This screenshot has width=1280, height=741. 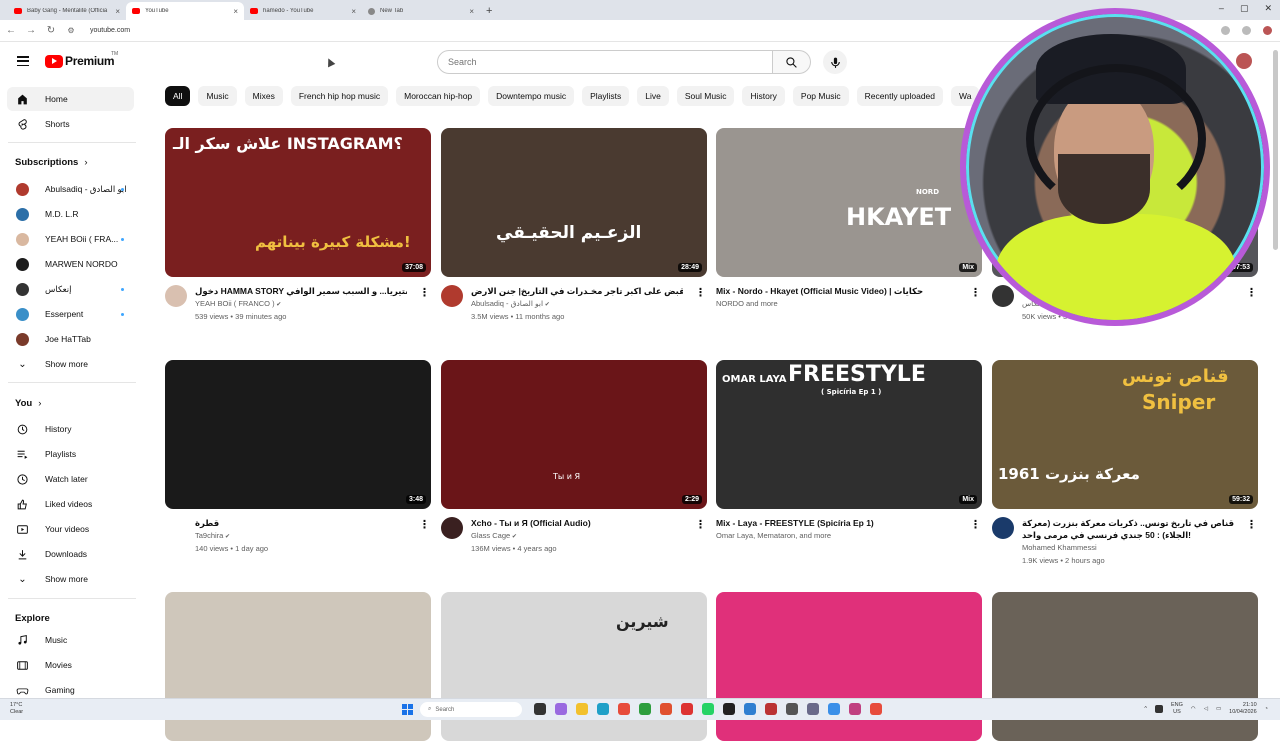 What do you see at coordinates (489, 11) in the screenshot?
I see `new-tab-button: +` at bounding box center [489, 11].